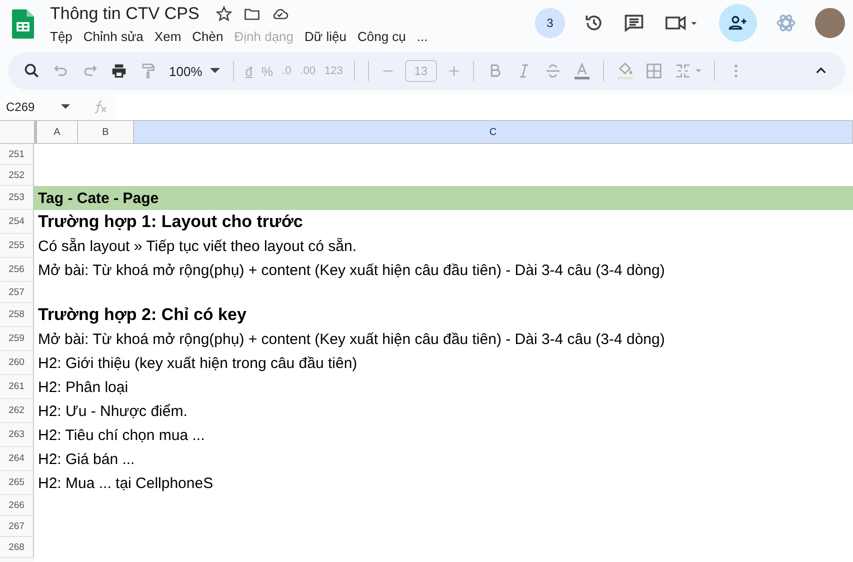  I want to click on row-header: 257, so click(17, 292).